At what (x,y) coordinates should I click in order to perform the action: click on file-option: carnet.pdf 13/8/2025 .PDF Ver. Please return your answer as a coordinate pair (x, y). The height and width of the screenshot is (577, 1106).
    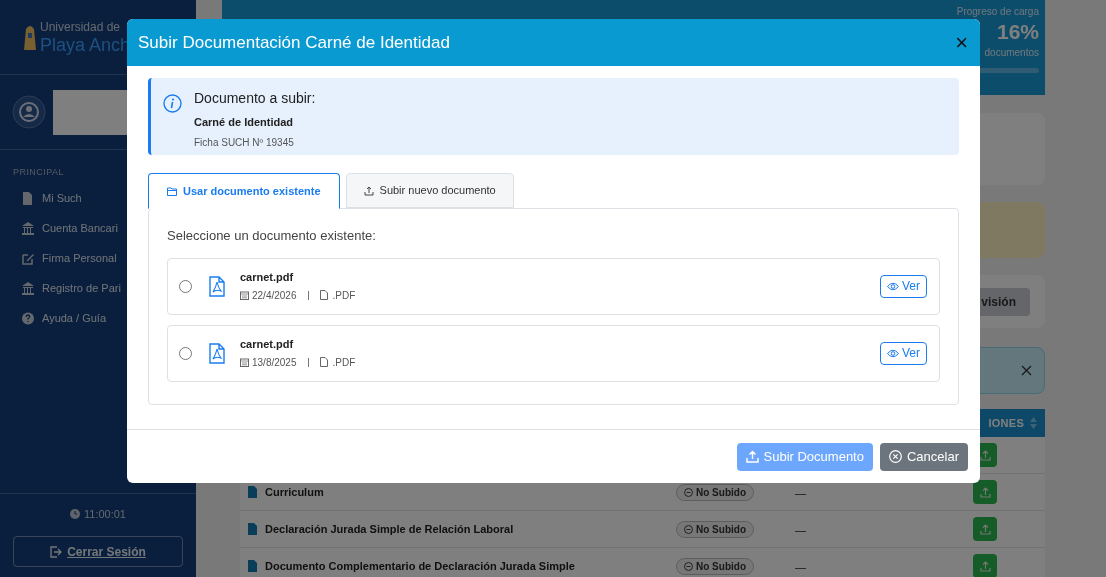
    Looking at the image, I should click on (553, 353).